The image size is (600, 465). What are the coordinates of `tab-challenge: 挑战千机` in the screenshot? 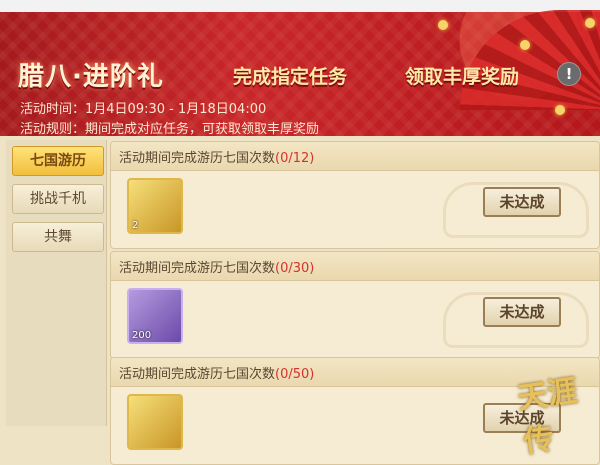 It's located at (58, 199).